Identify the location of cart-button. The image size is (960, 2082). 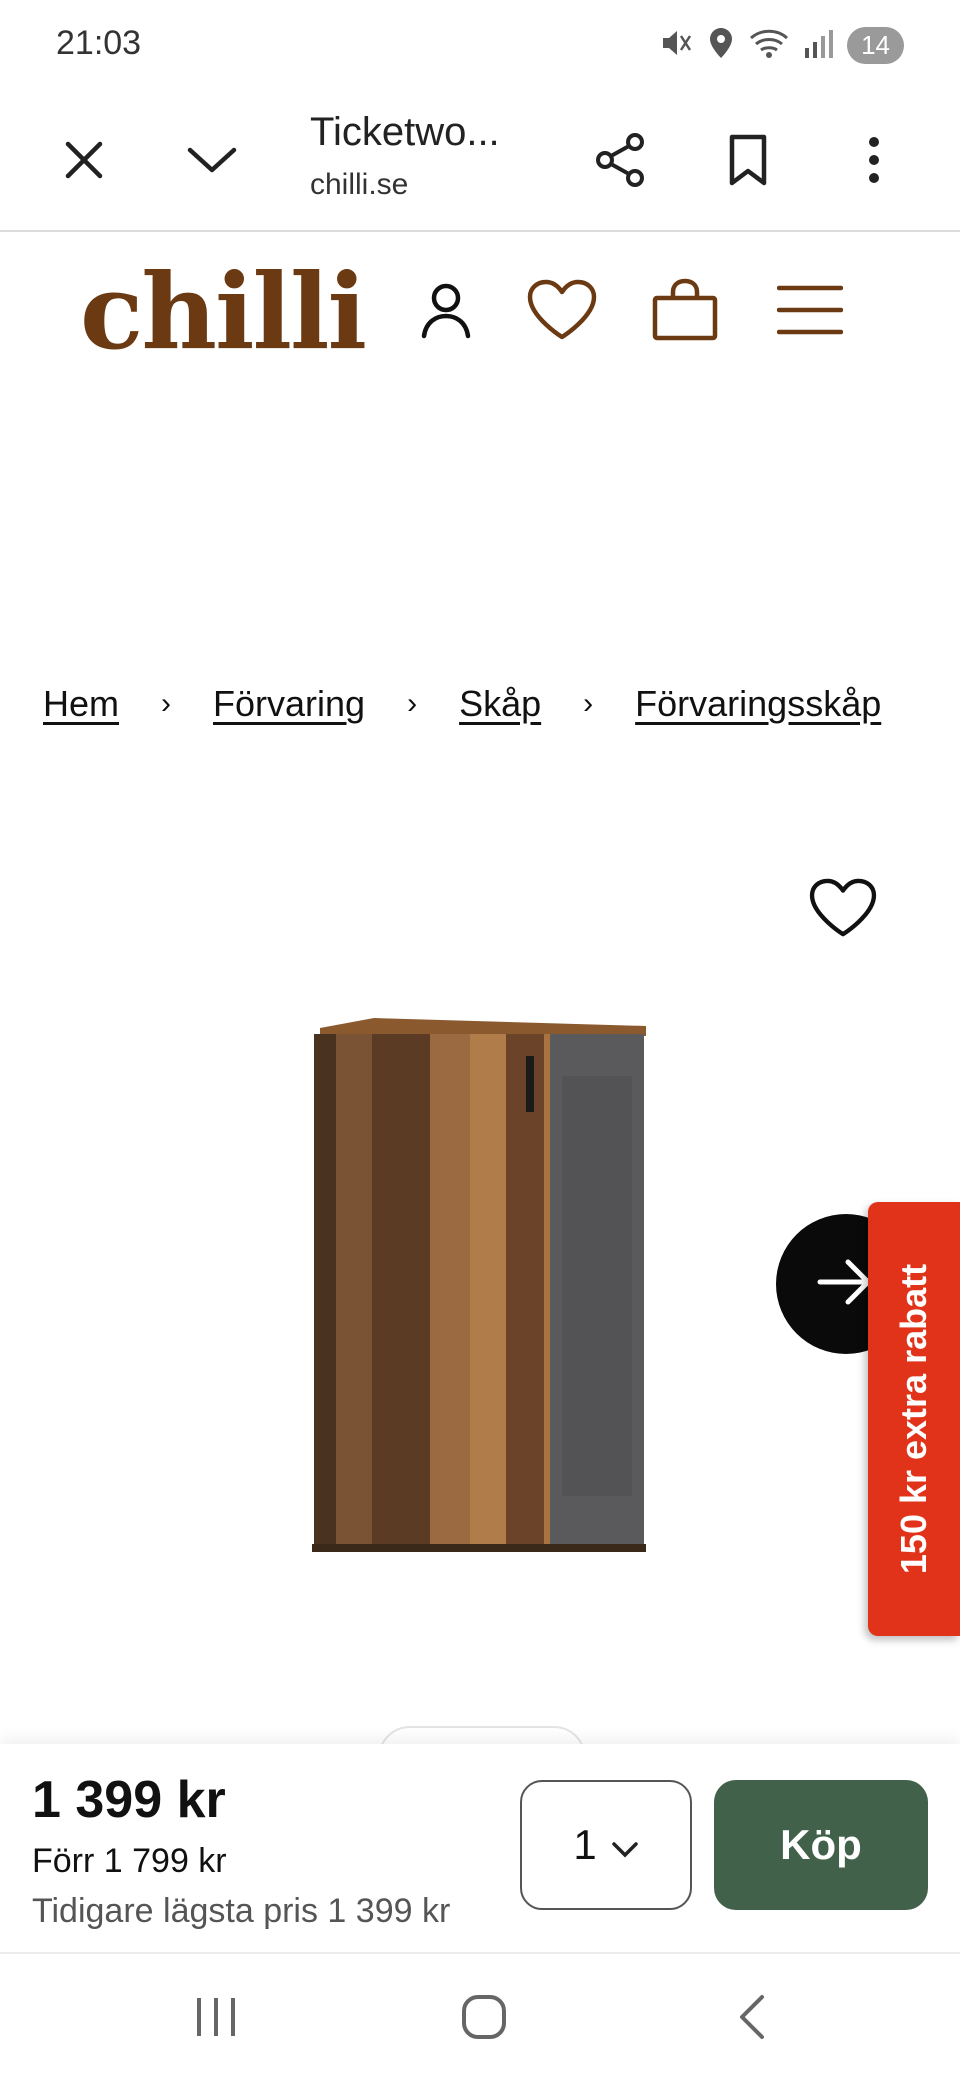
(685, 312).